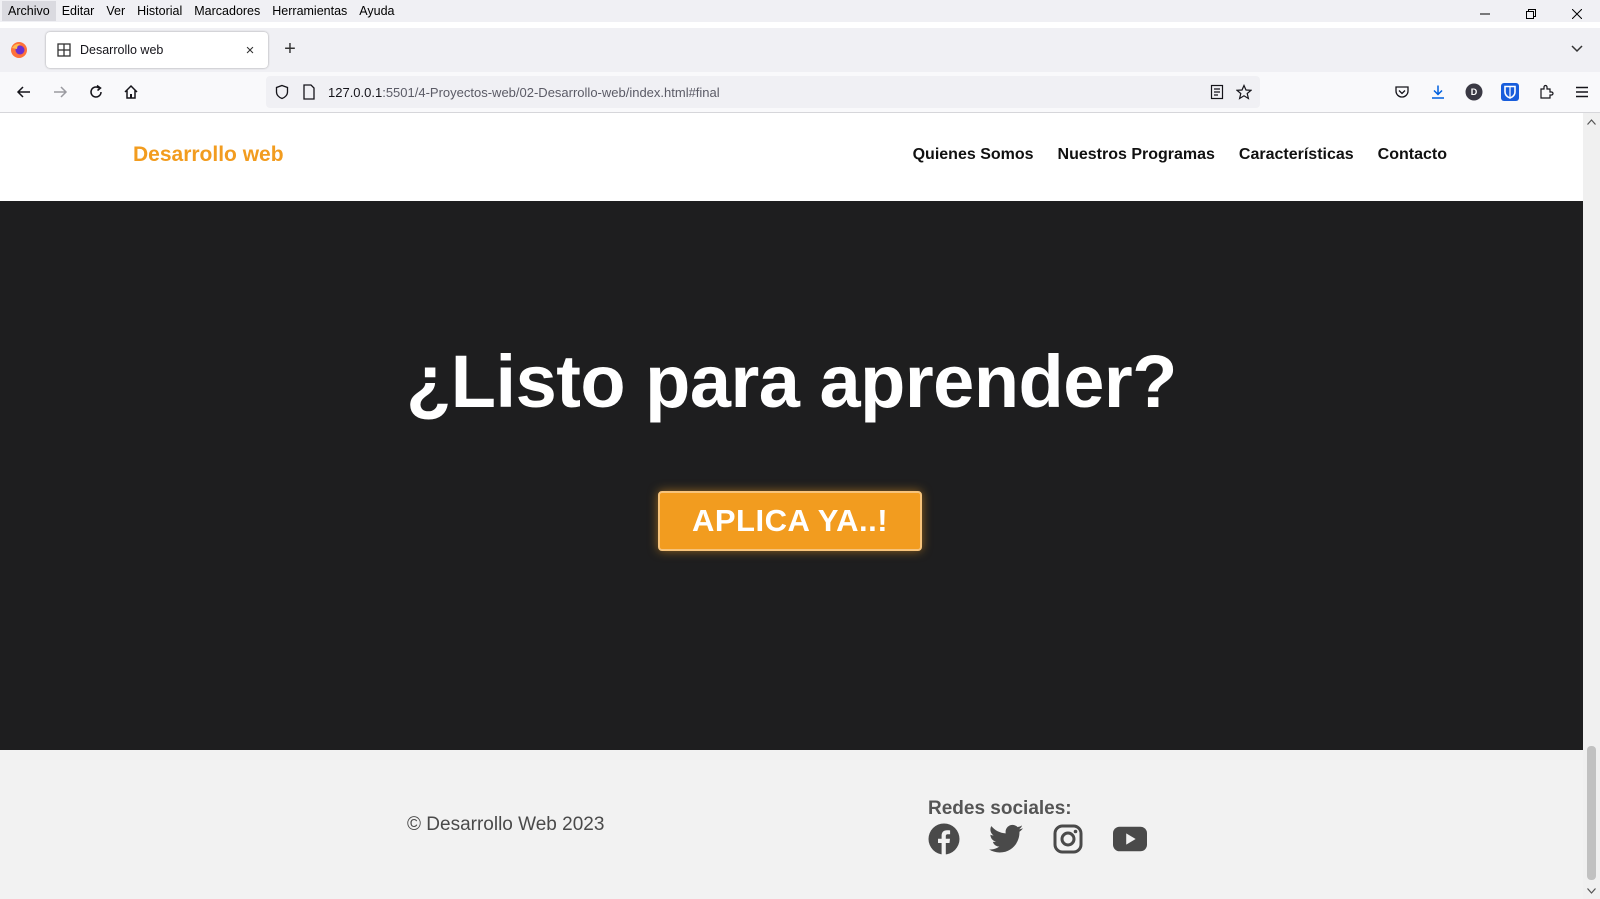  I want to click on menu-icon, so click(1582, 92).